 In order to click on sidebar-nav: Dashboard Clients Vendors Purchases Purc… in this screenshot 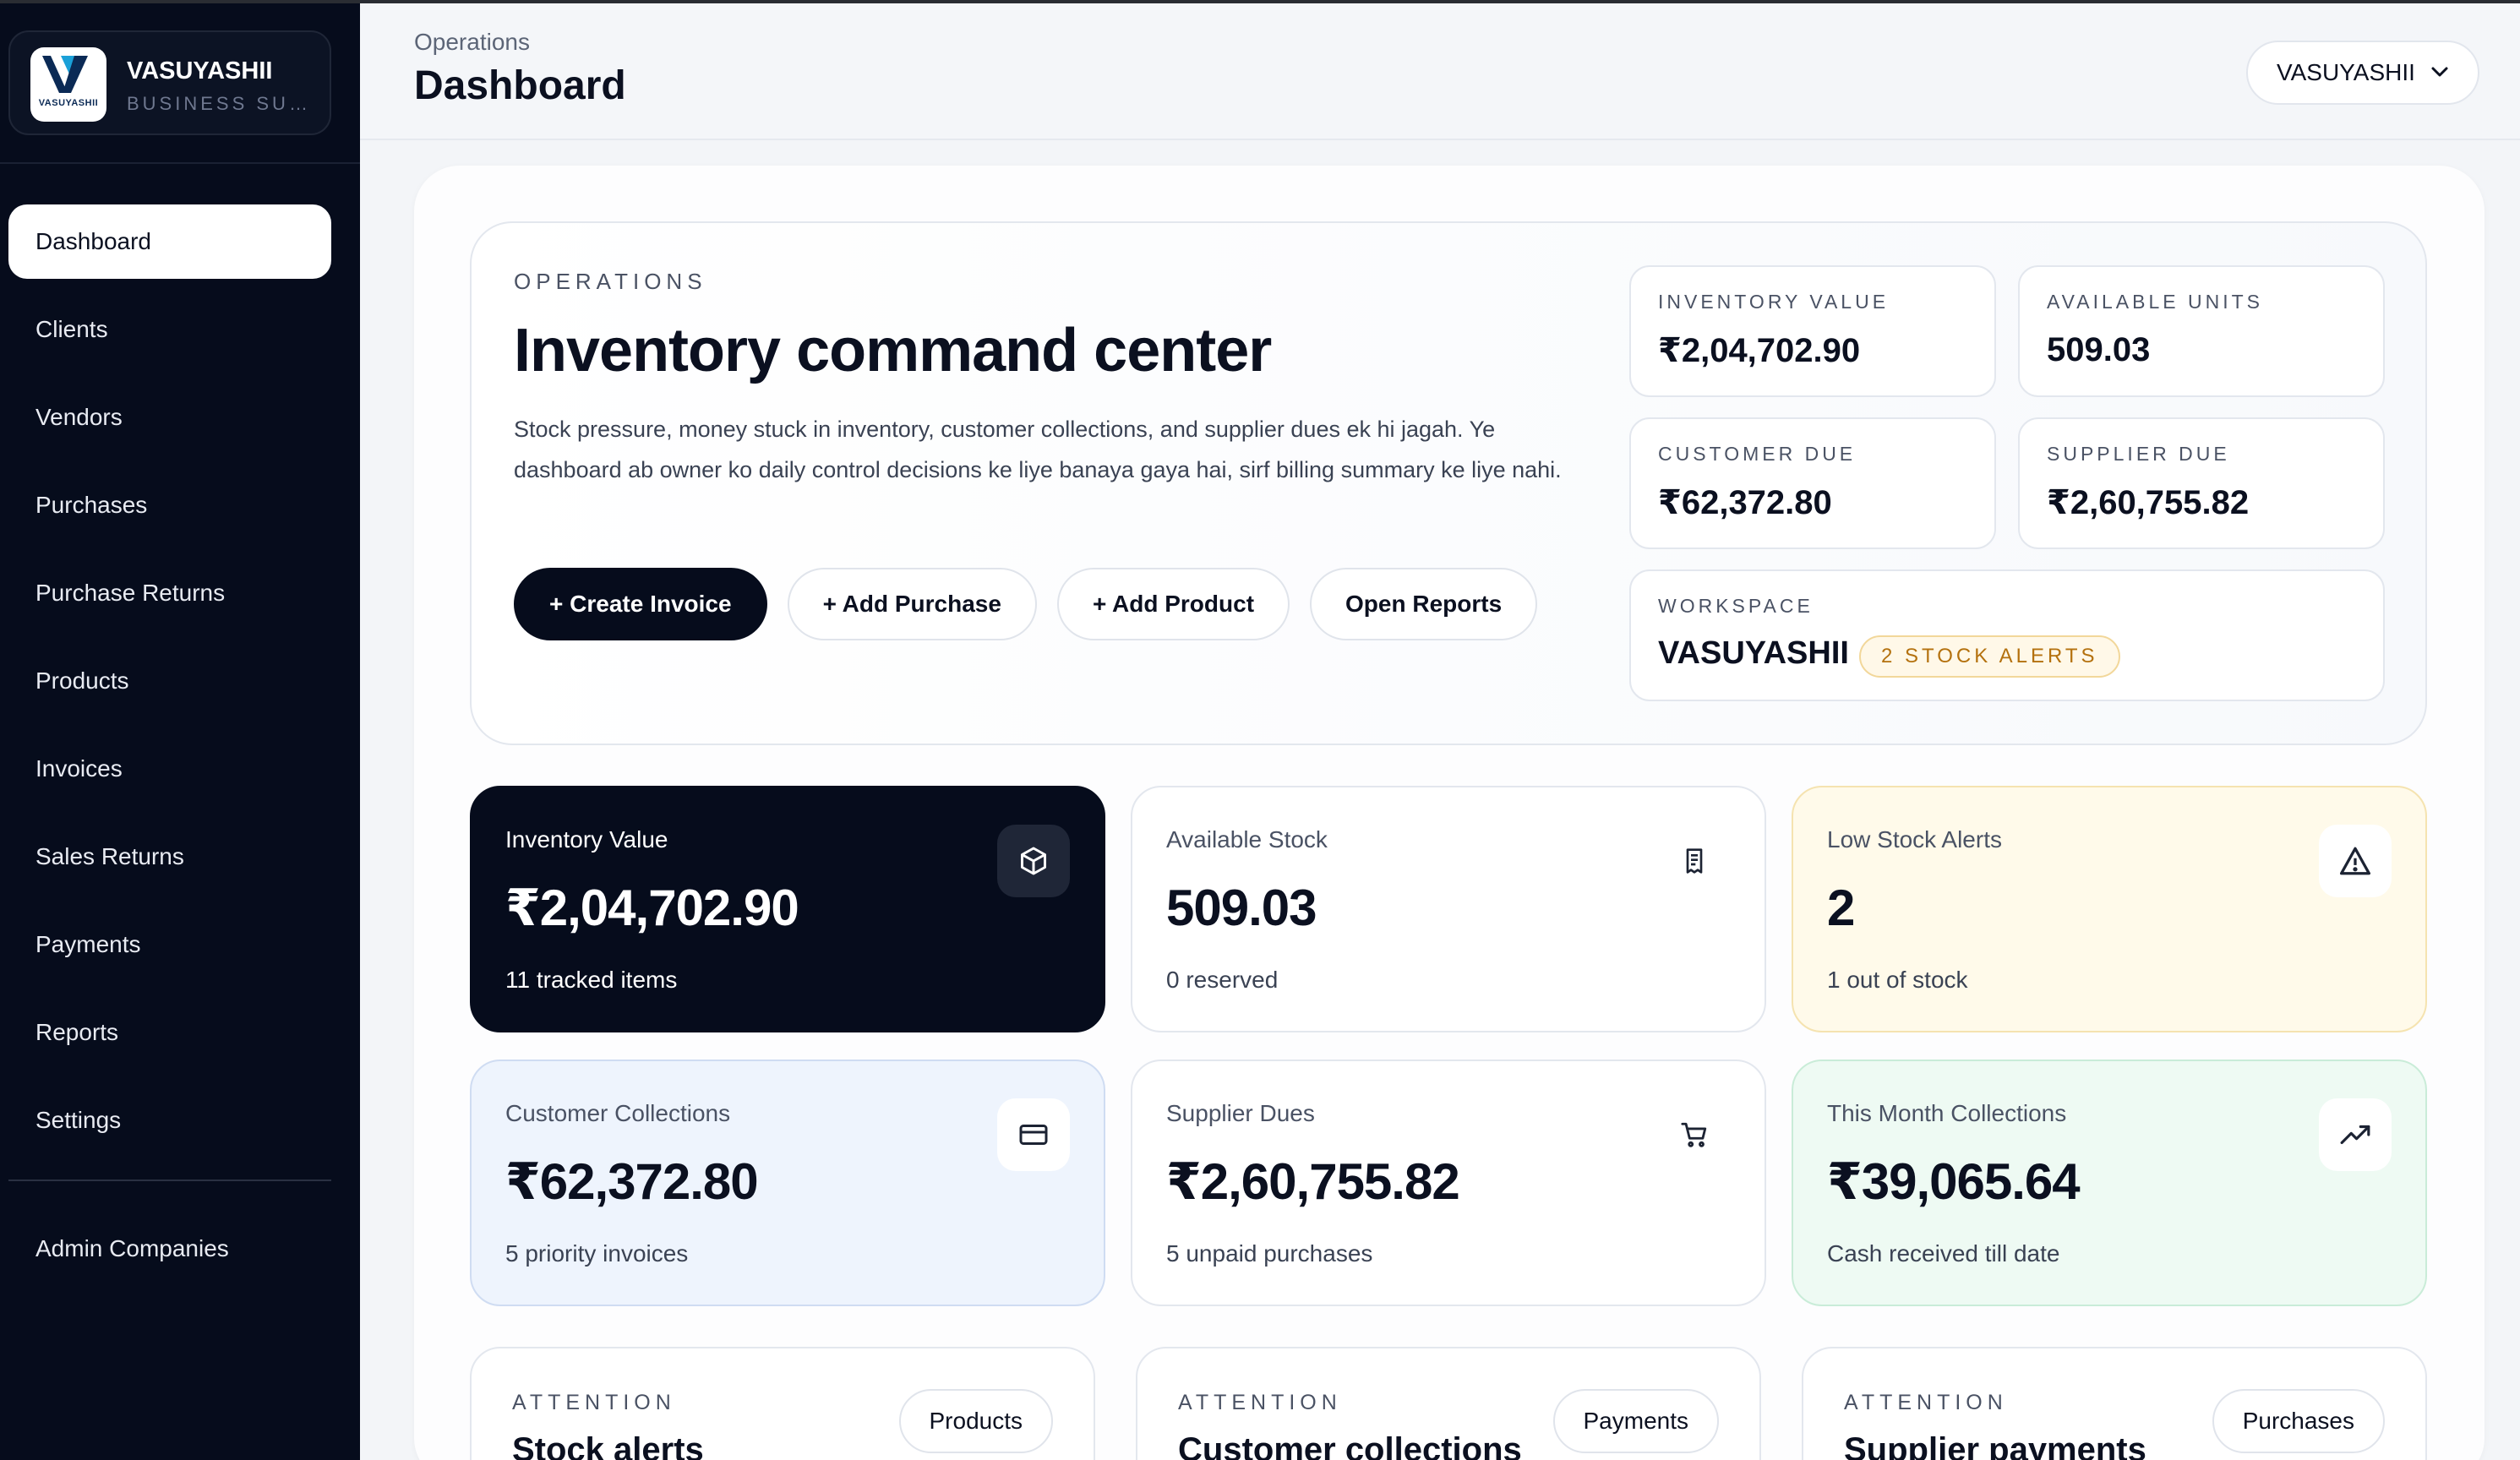, I will do `click(169, 751)`.